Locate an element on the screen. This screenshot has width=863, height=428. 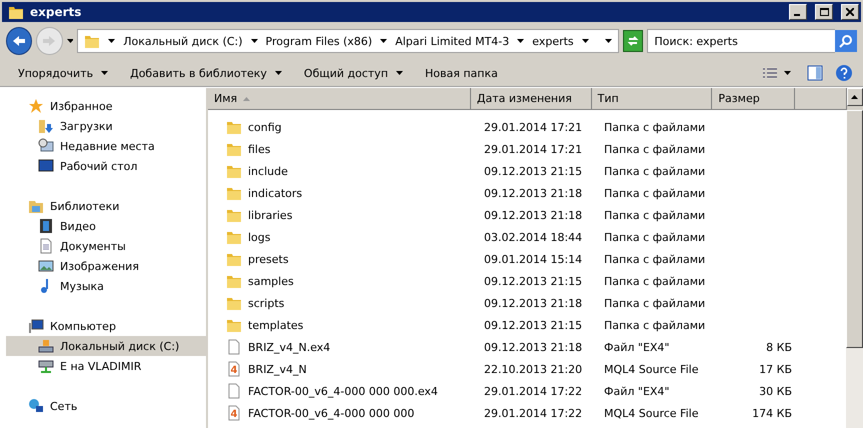
refresh-button is located at coordinates (633, 41).